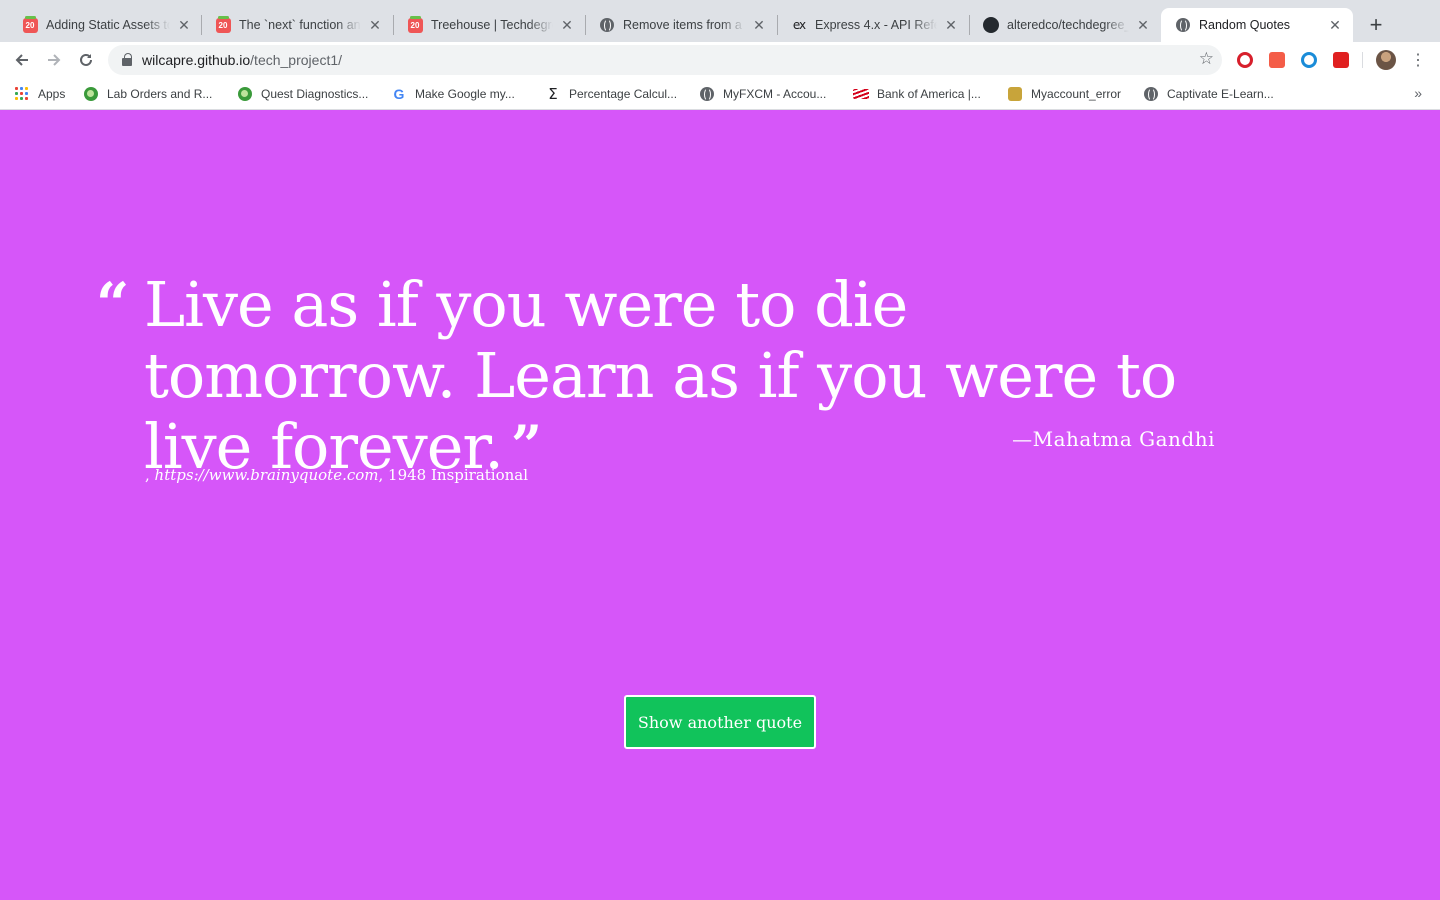 The height and width of the screenshot is (900, 1440). I want to click on tab-title: The `next` function an, so click(300, 25).